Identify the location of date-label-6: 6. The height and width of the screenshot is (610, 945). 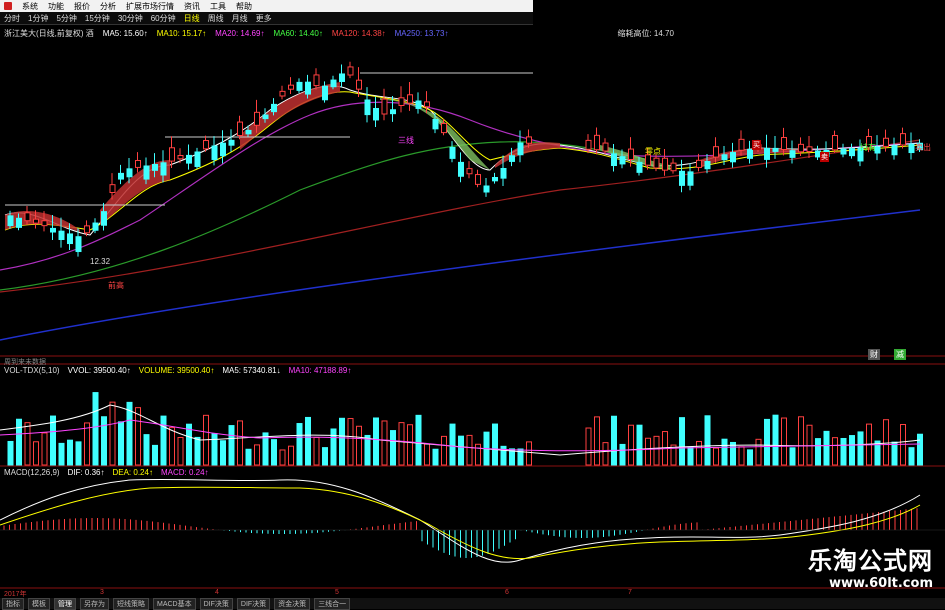
(507, 592).